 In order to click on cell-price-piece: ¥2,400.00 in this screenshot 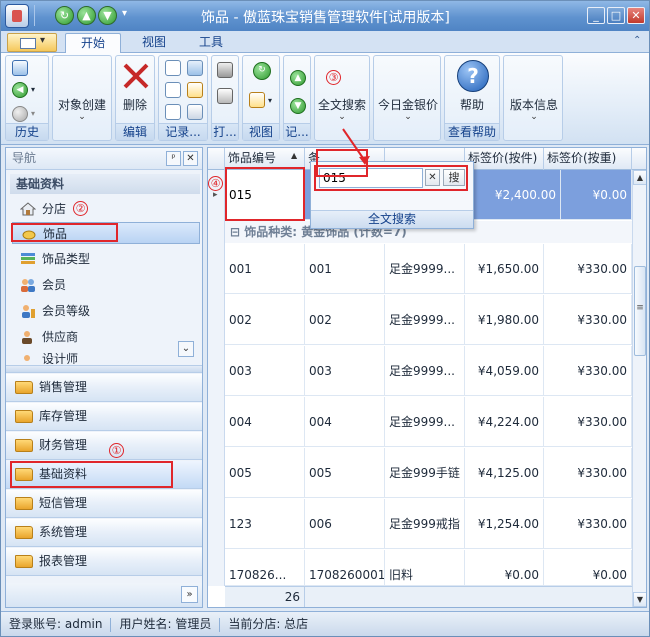, I will do `click(521, 195)`.